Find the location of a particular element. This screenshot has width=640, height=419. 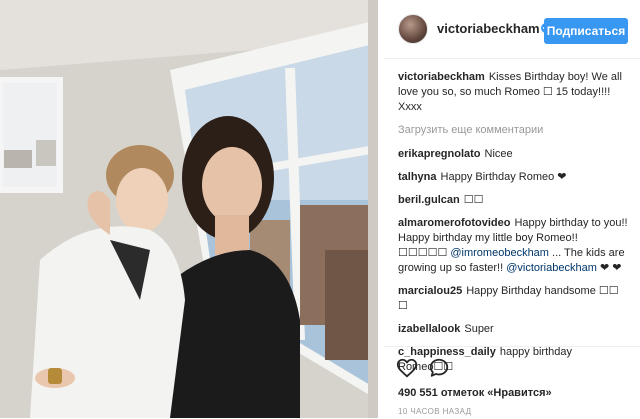

comment-username: beril.gulcan is located at coordinates (429, 200).